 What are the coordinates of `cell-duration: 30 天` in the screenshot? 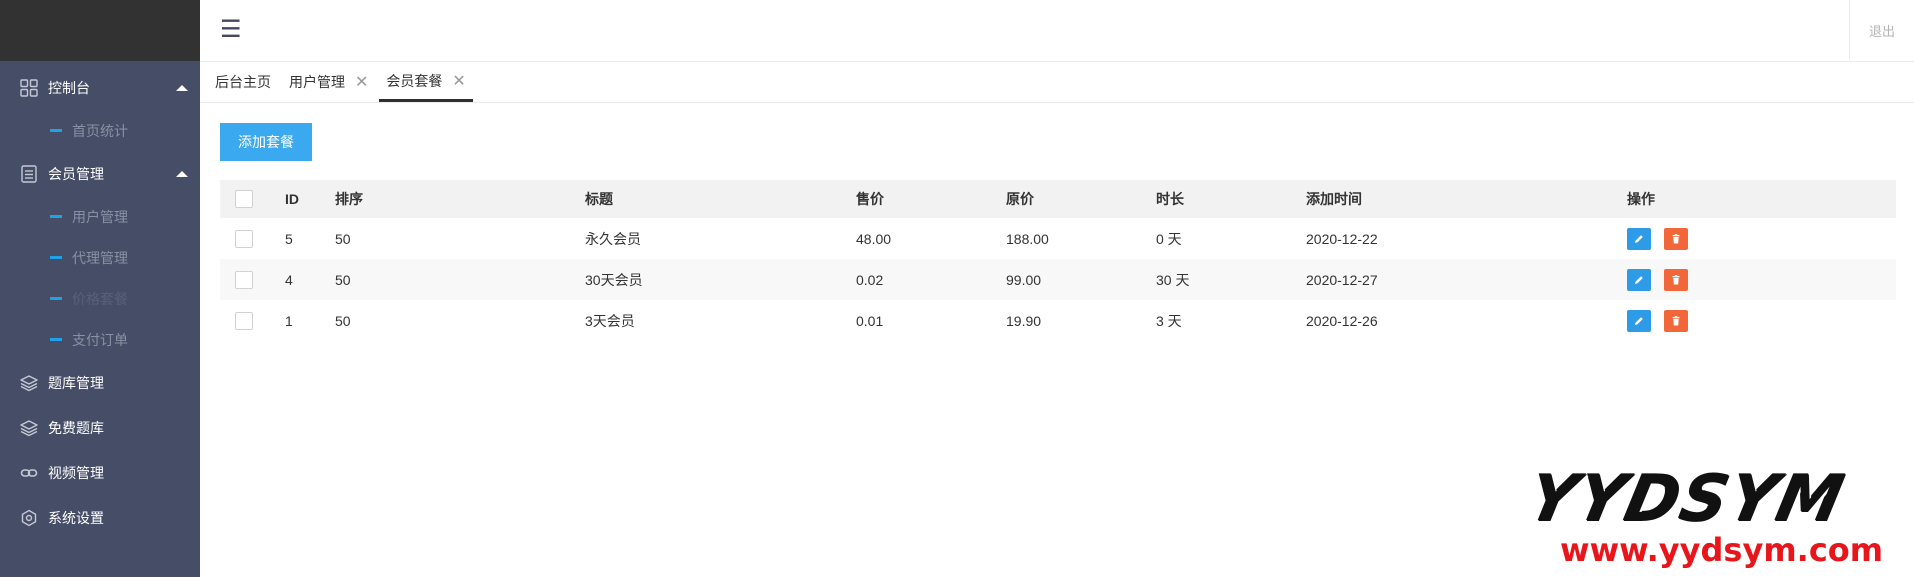 It's located at (1173, 279).